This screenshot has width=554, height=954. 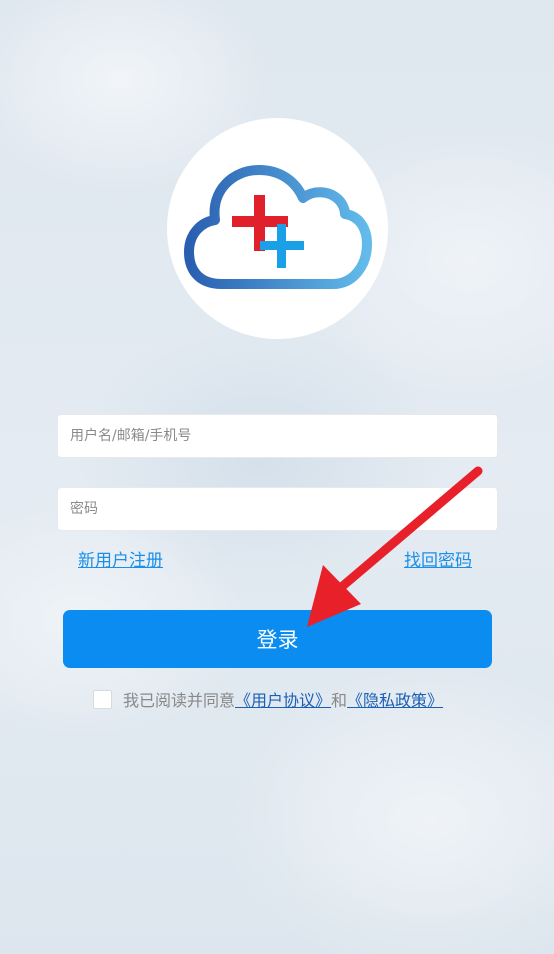 What do you see at coordinates (395, 699) in the screenshot?
I see `privacy-policy-link: 《隐私政策》` at bounding box center [395, 699].